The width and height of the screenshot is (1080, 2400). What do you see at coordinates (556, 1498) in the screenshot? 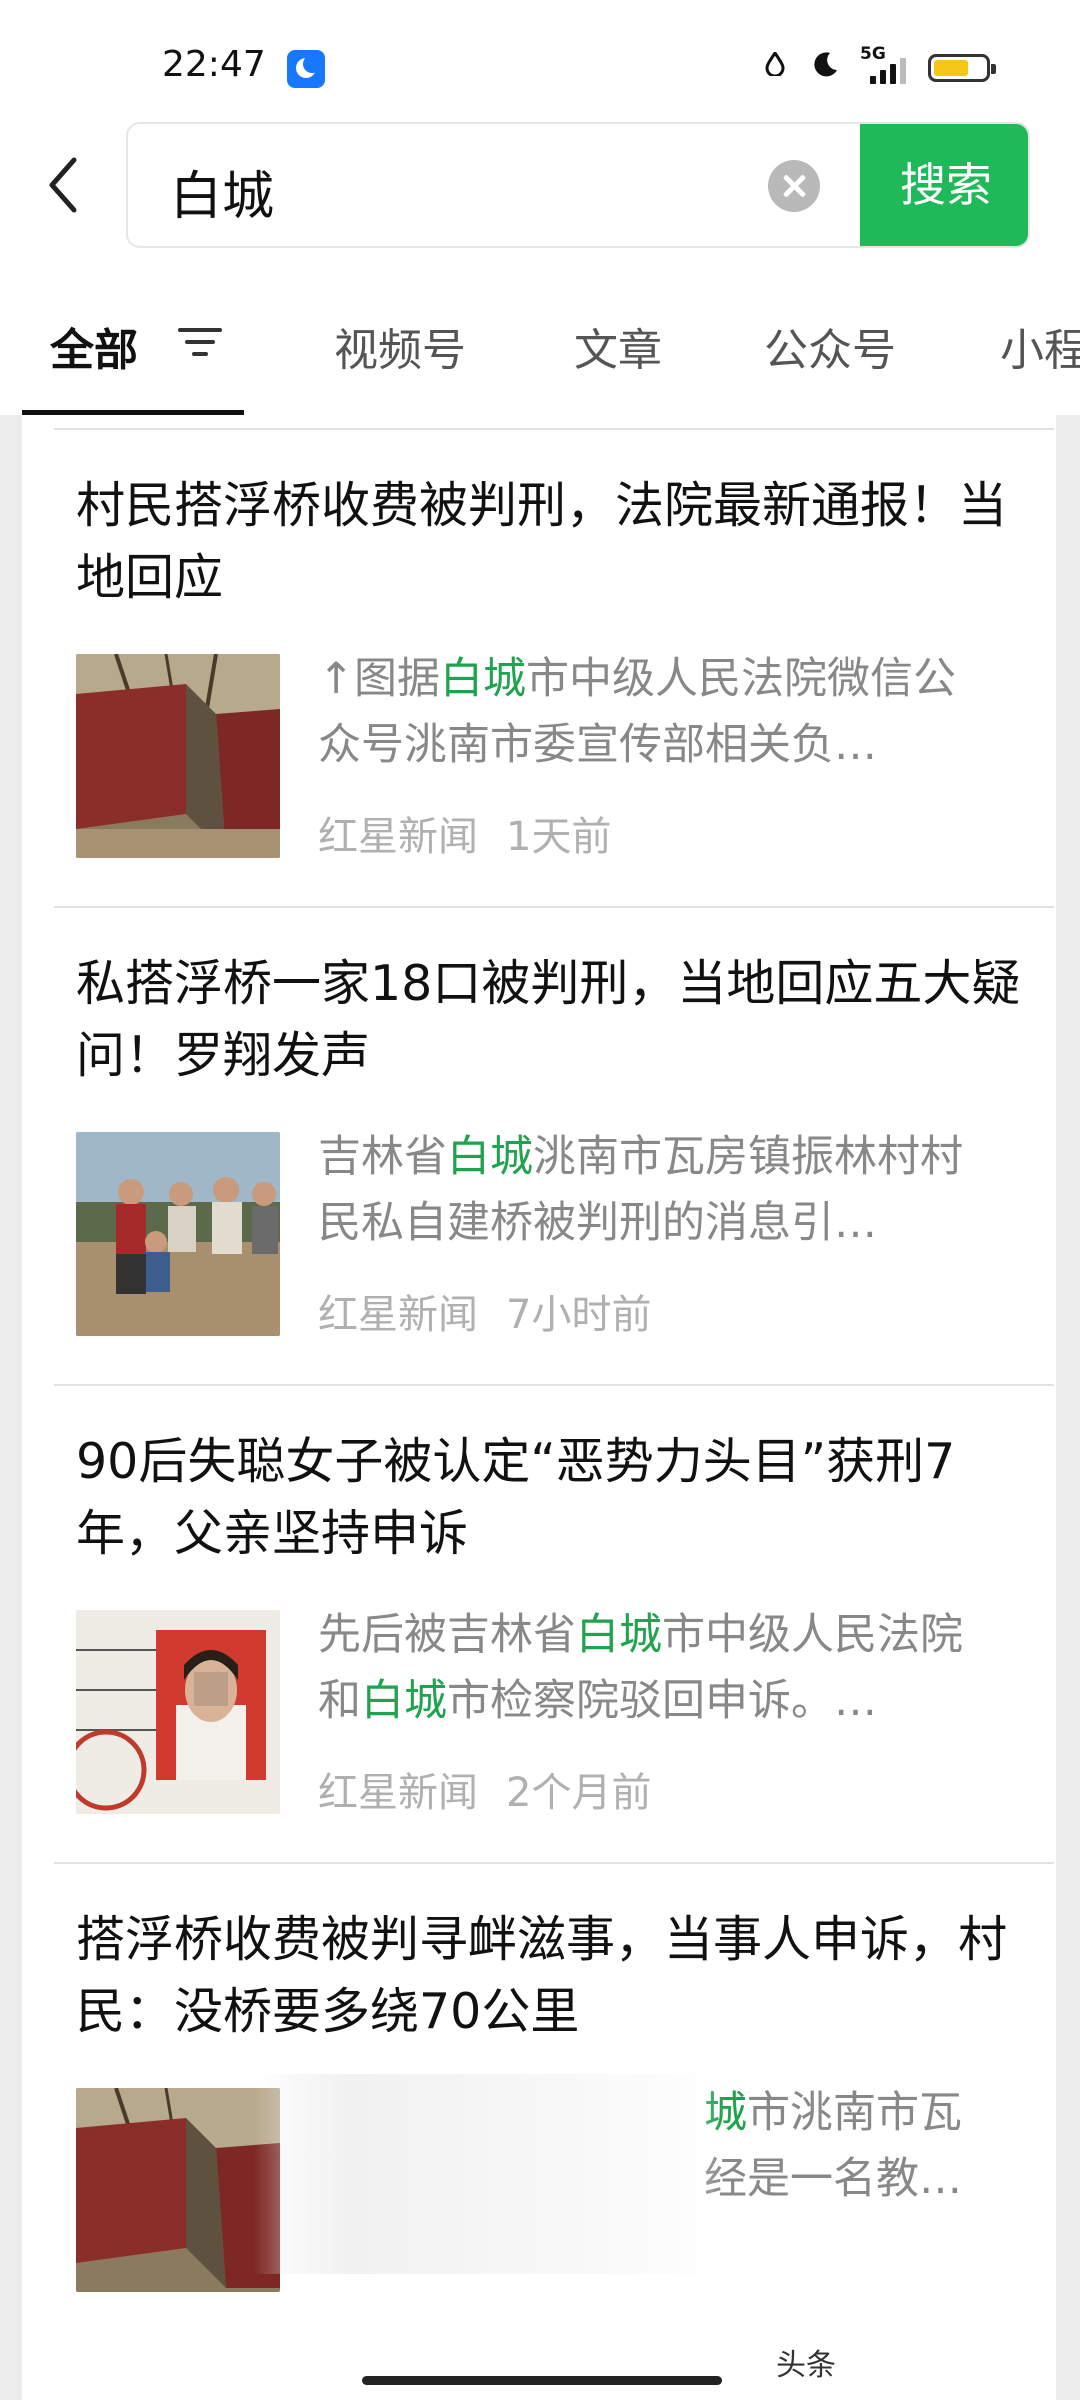
I see `result-title: 90后失聪女子被认定“恶势力头目”获刑7年，父亲坚持申诉` at bounding box center [556, 1498].